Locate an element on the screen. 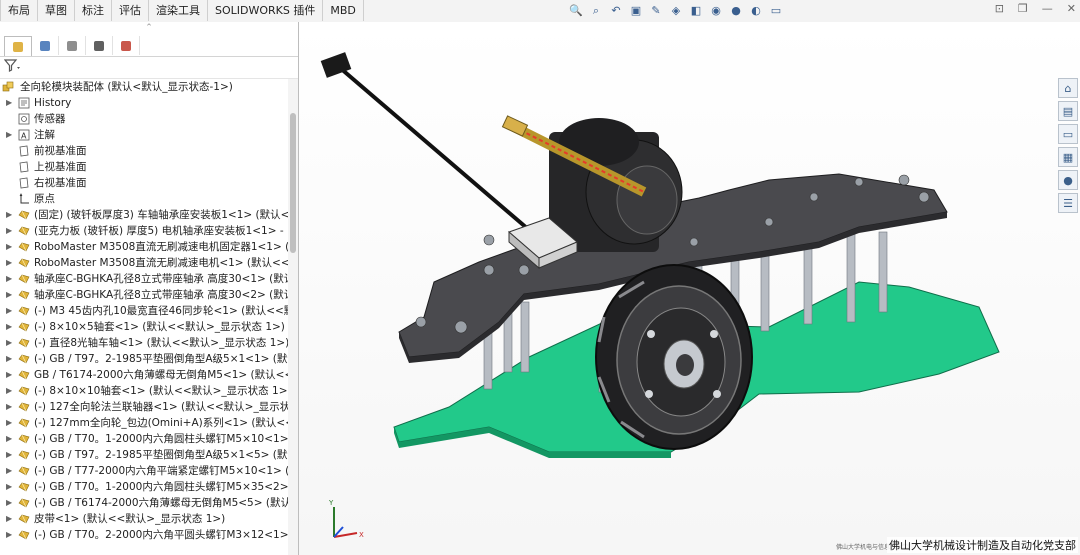 This screenshot has width=1080, height=555. display-manager-icon is located at coordinates (126, 45).